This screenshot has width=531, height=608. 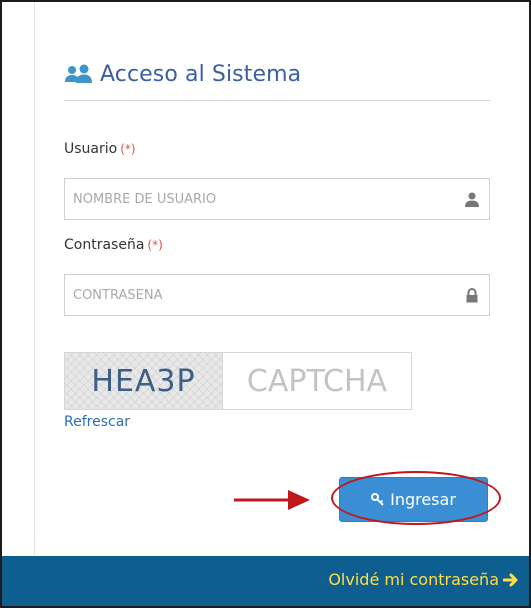 I want to click on submit-button: Ingresar, so click(x=413, y=499).